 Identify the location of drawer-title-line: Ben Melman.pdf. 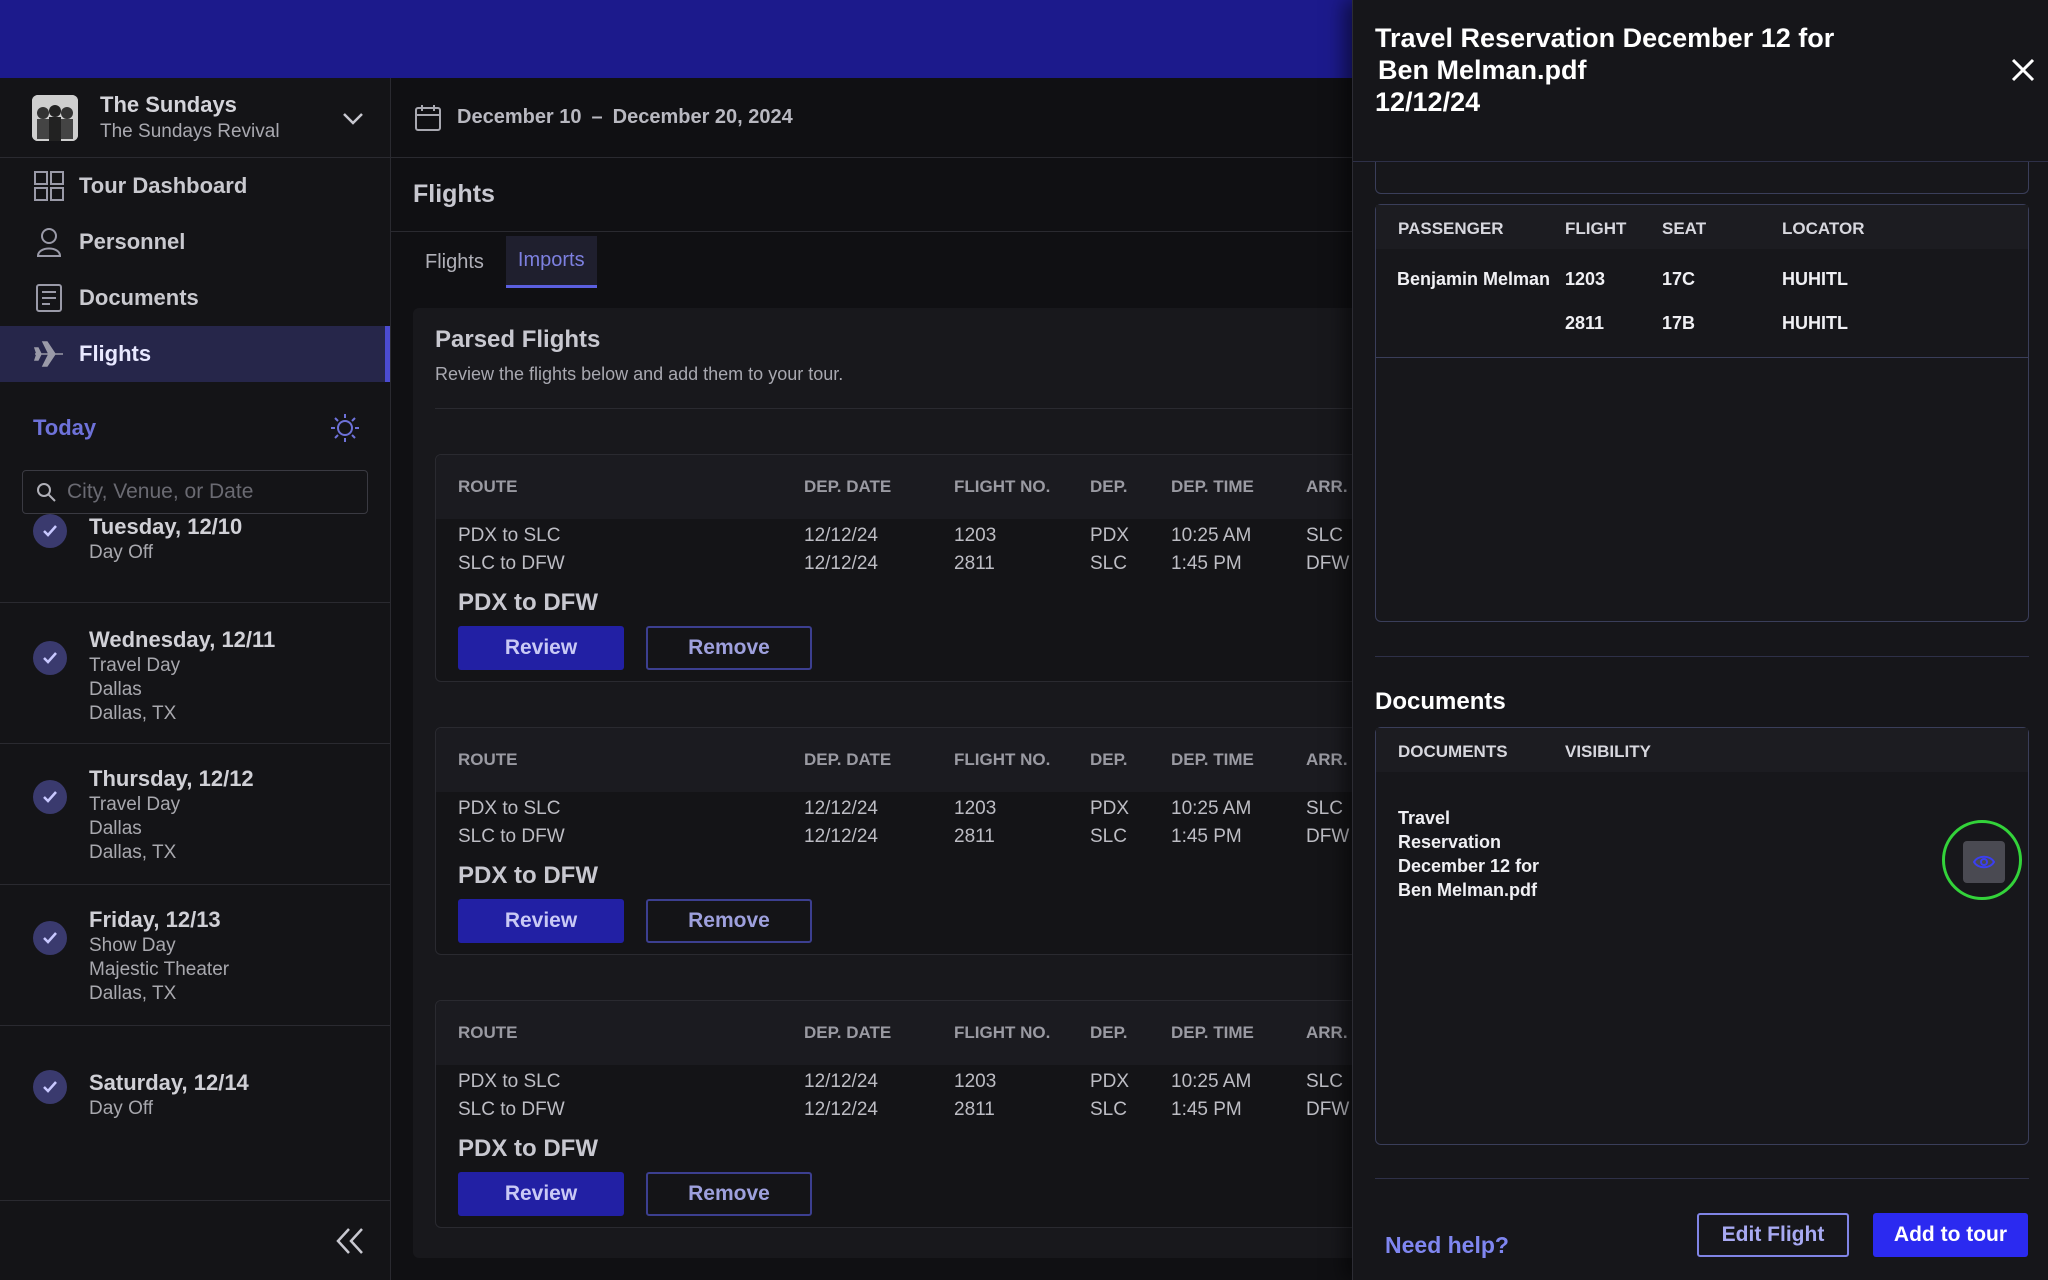
(1482, 70).